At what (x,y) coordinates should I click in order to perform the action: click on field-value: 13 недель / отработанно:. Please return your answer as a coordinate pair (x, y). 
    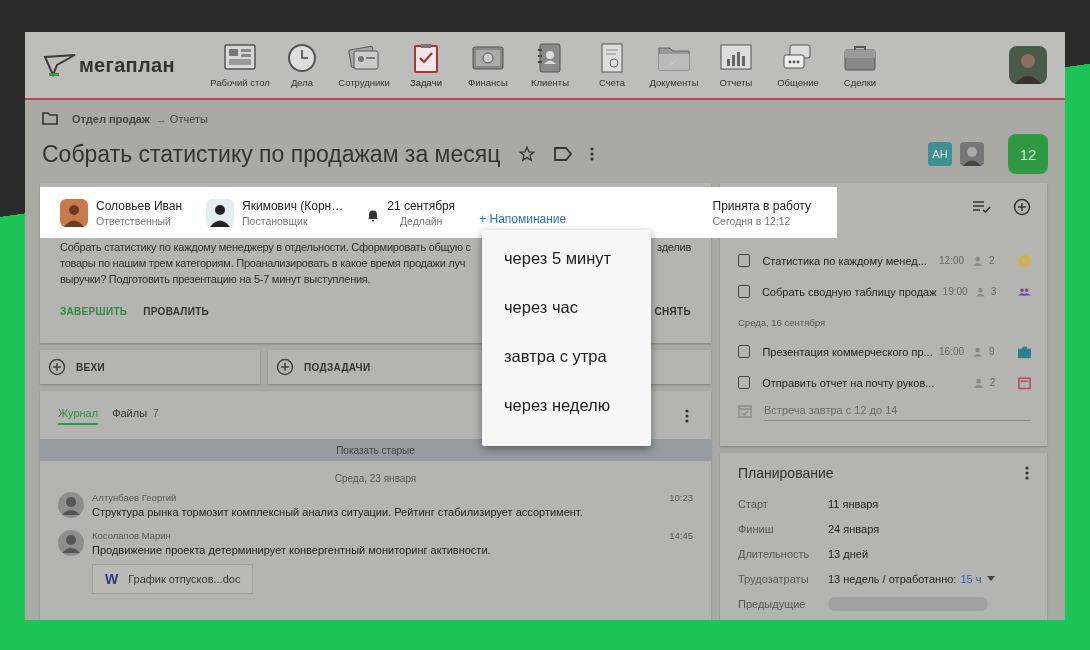
    Looking at the image, I should click on (892, 578).